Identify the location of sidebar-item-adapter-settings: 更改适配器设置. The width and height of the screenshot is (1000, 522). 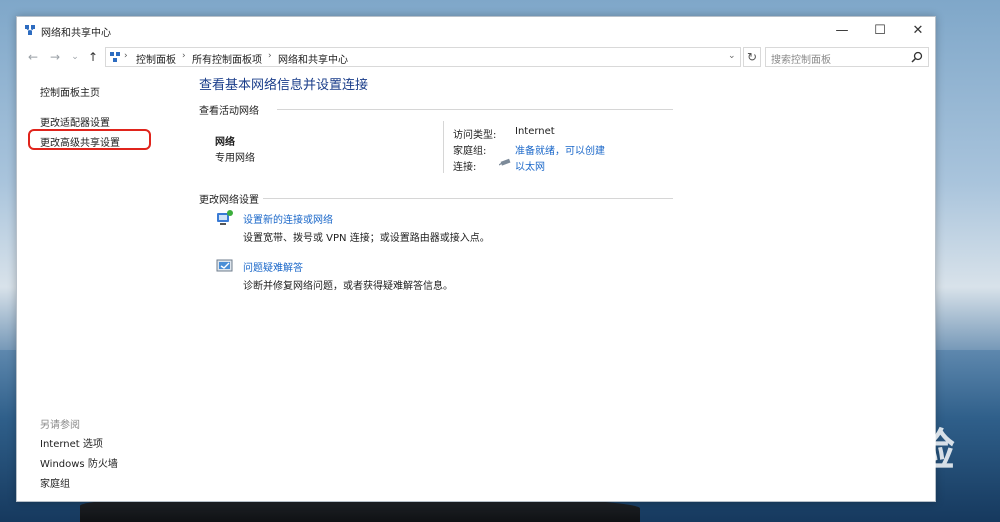
(75, 121).